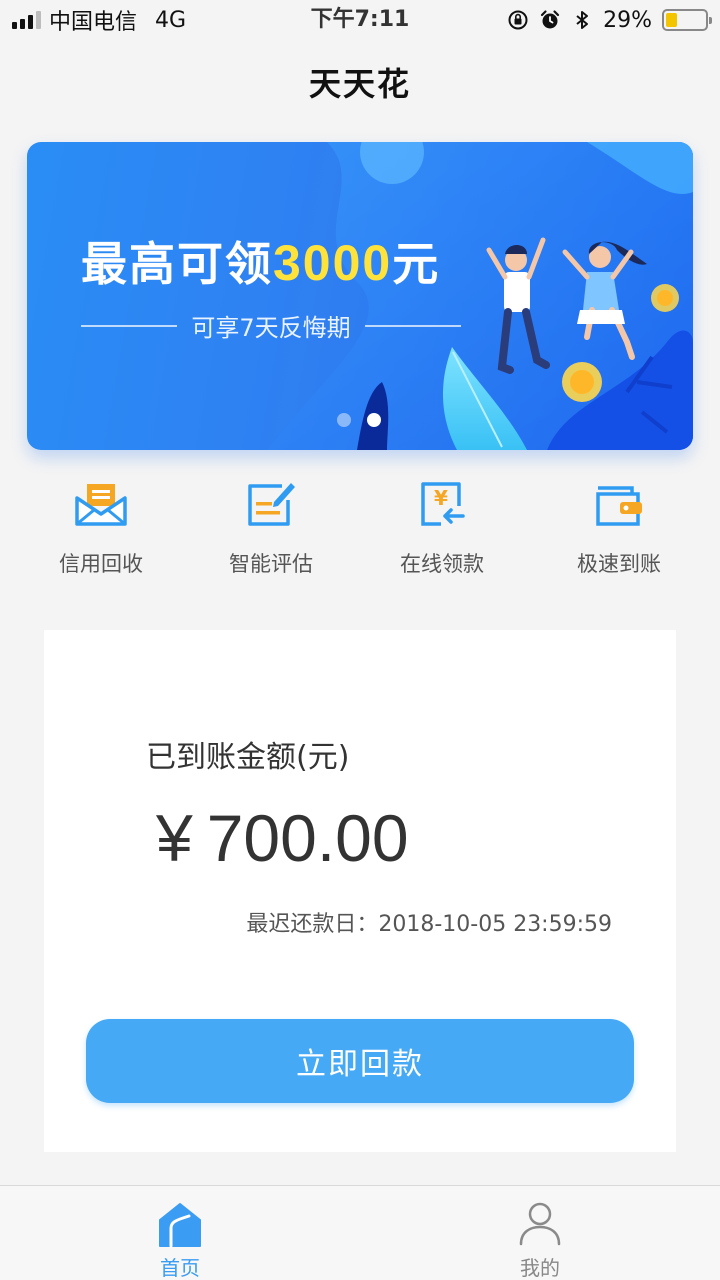  I want to click on wallet-icon, so click(619, 506).